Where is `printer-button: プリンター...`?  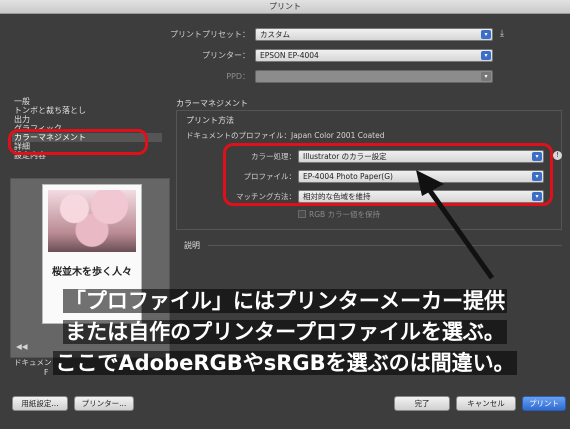 printer-button: プリンター... is located at coordinates (104, 403).